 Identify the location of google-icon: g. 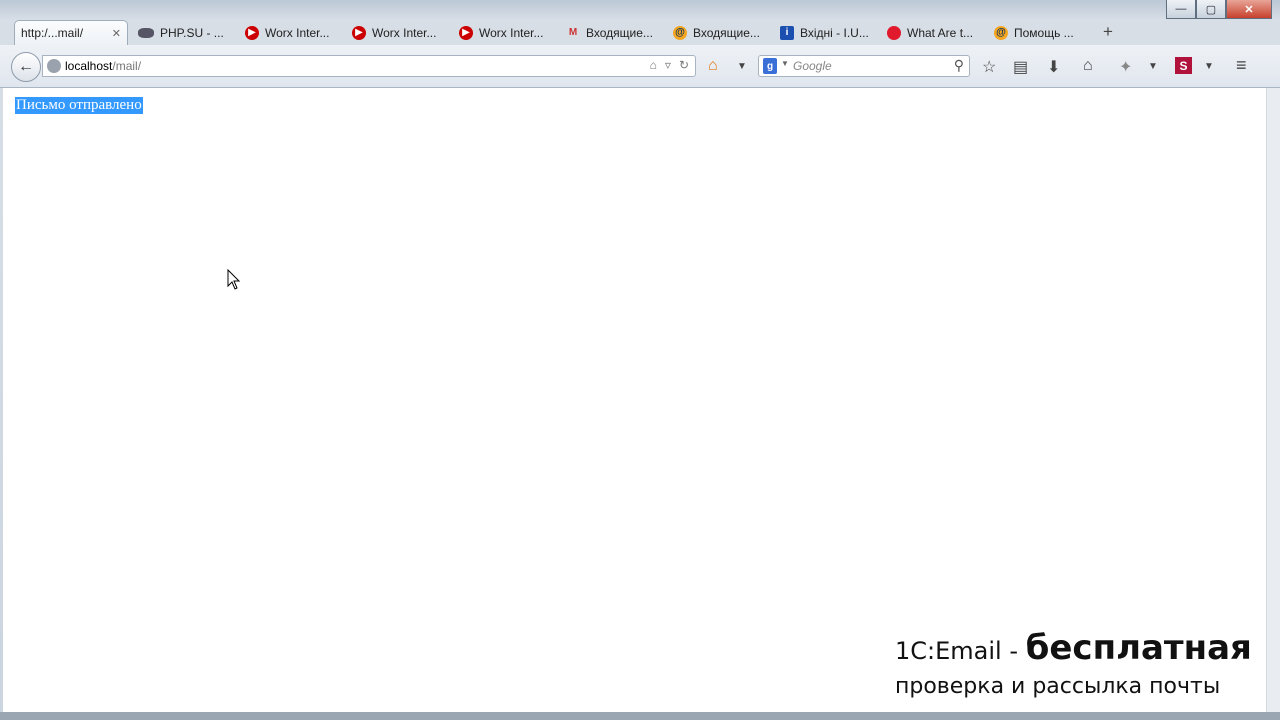
(770, 66).